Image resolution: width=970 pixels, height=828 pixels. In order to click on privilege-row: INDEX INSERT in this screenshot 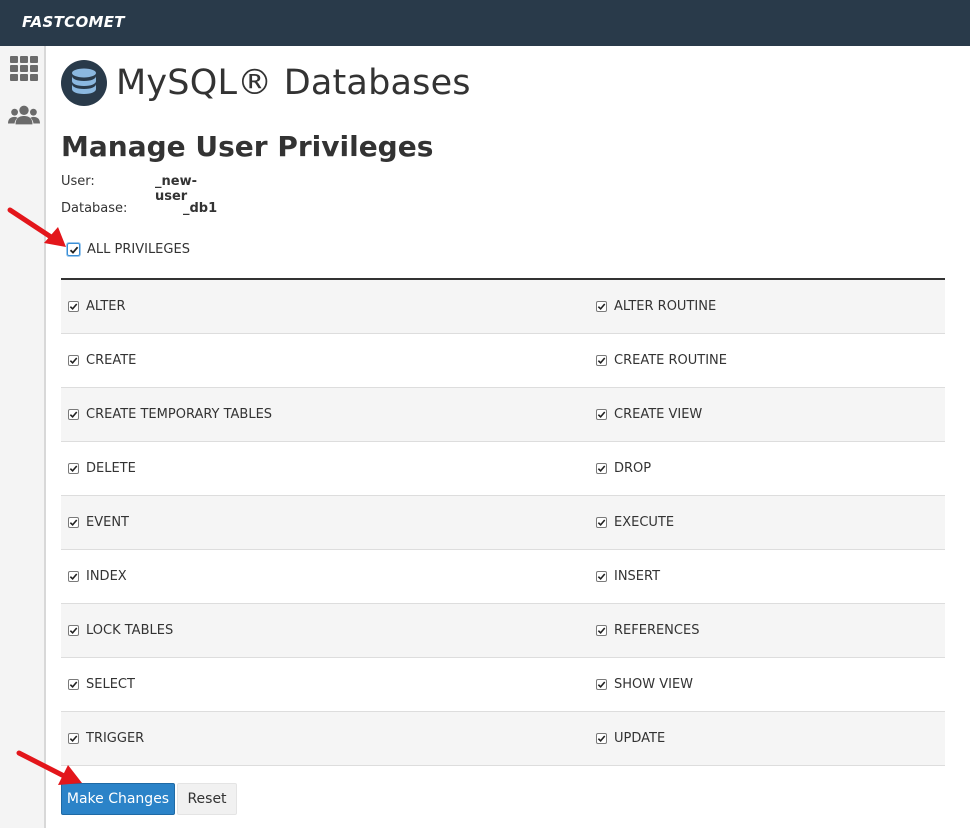, I will do `click(503, 577)`.